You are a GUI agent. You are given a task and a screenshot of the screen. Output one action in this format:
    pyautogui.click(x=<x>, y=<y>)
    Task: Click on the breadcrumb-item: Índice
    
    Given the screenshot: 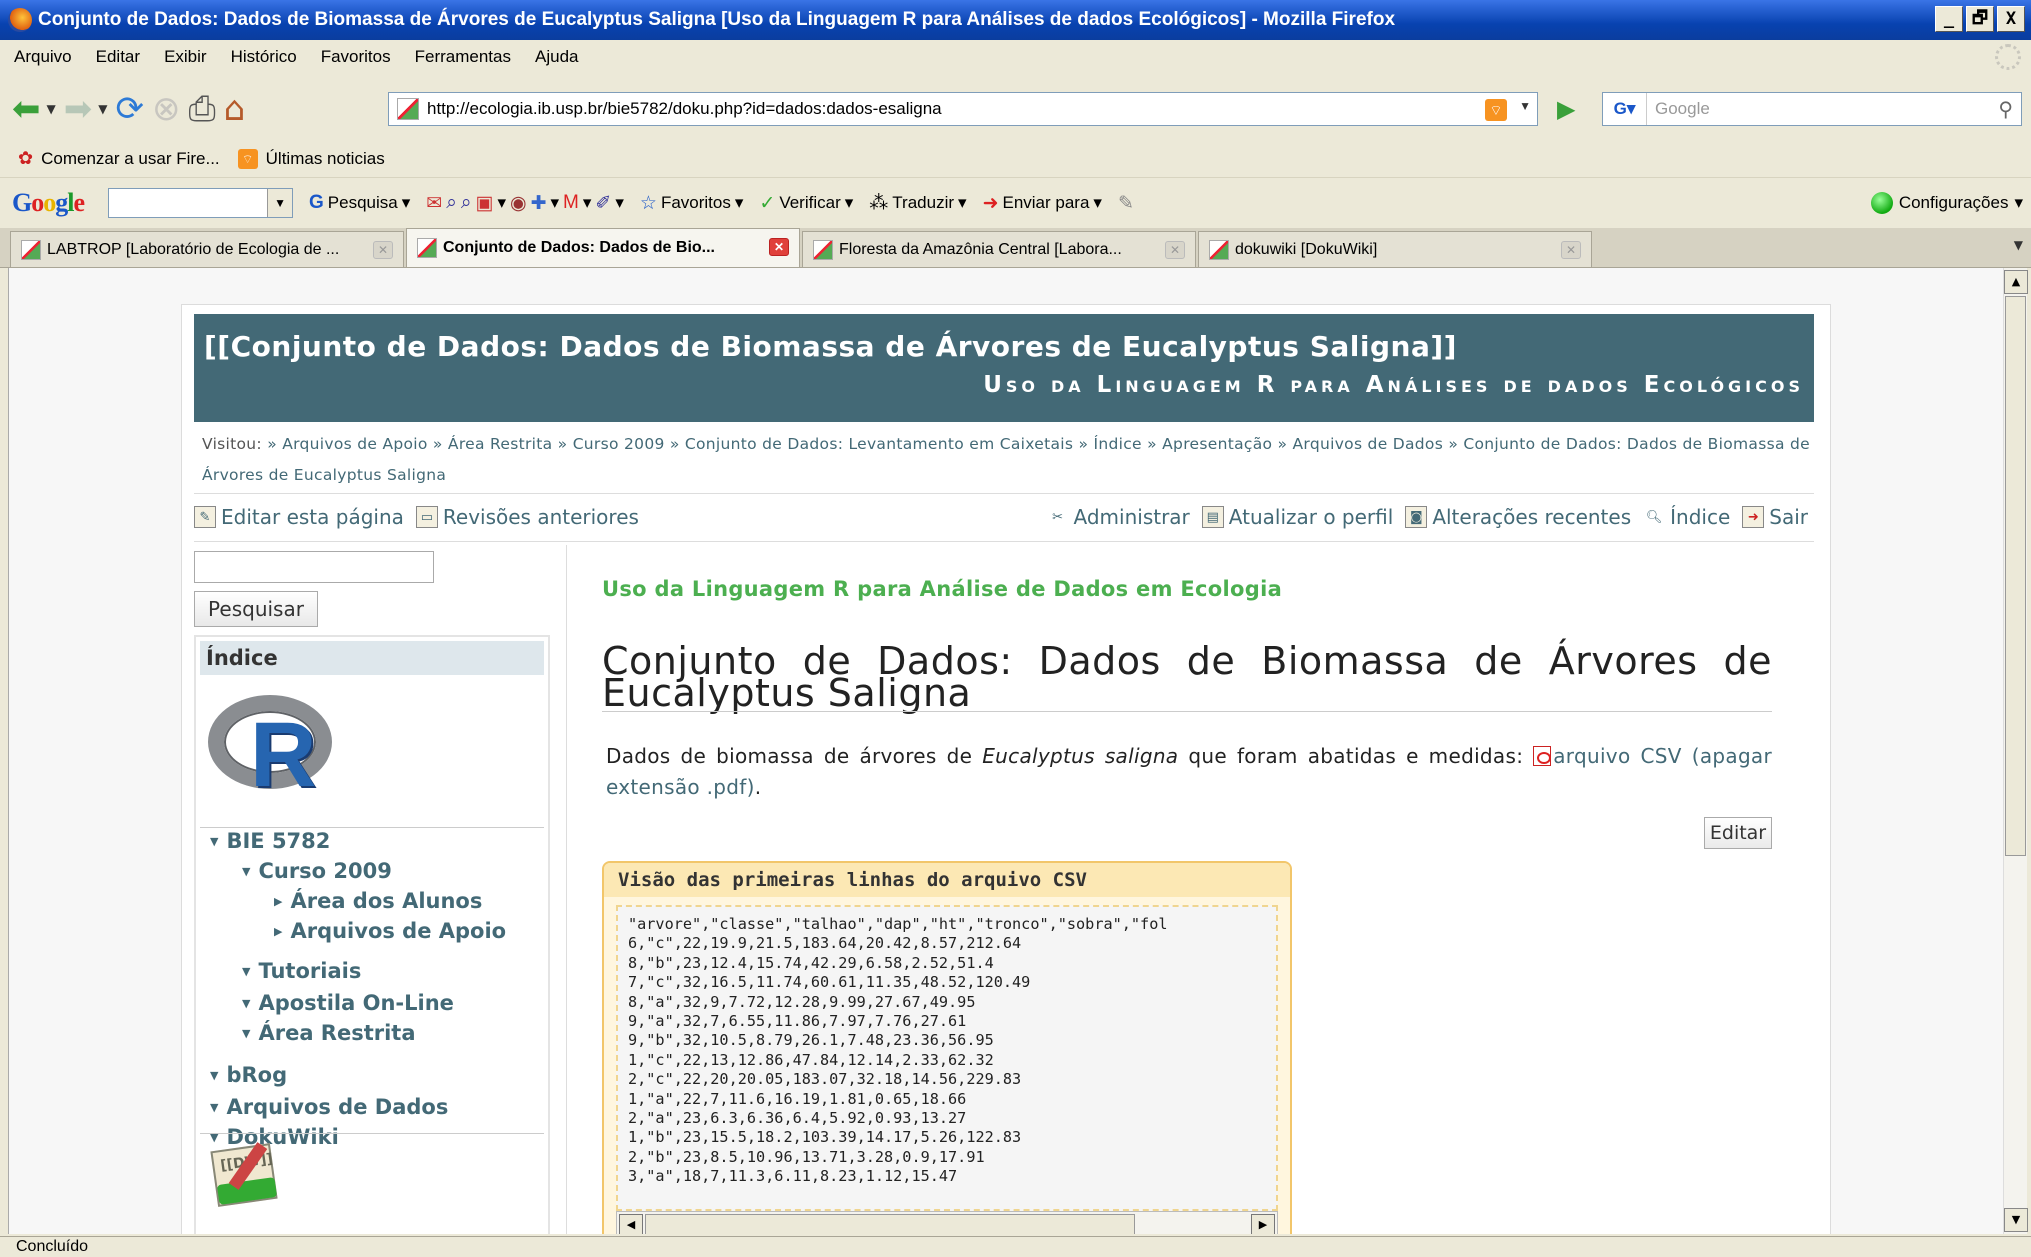 What is the action you would take?
    pyautogui.click(x=1118, y=444)
    